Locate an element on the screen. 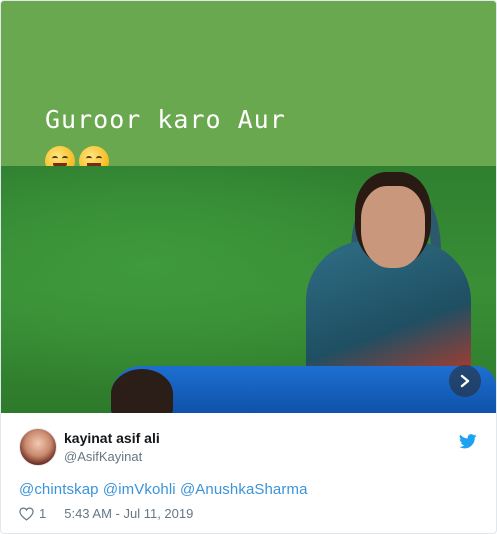 Image resolution: width=497 pixels, height=534 pixels. twitter-bird-icon is located at coordinates (468, 441).